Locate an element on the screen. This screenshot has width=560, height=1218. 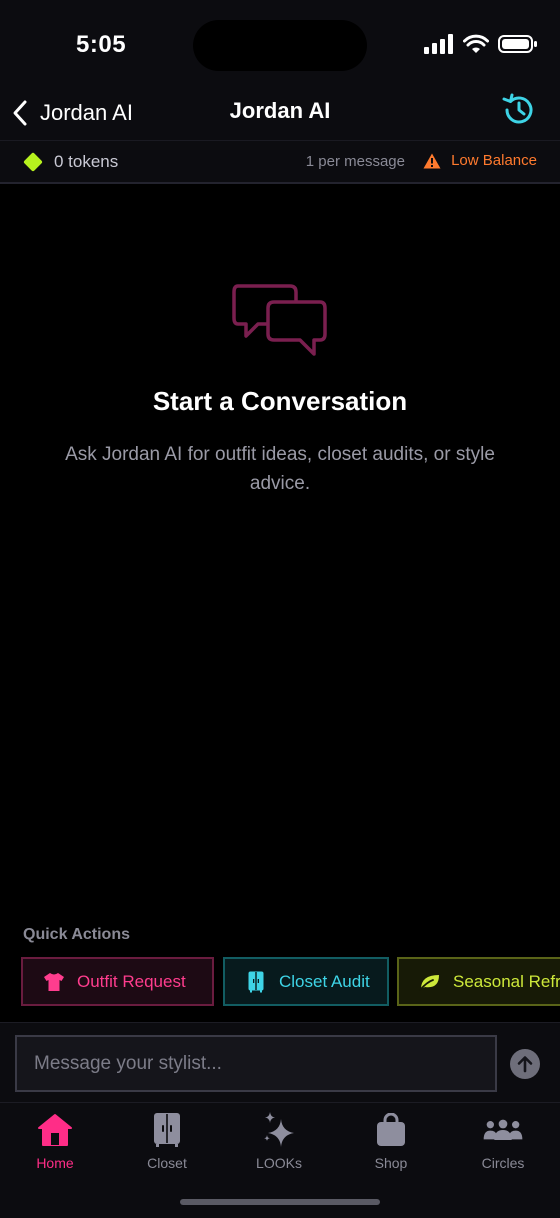
header: Jordan AI Jordan AI is located at coordinates (280, 113).